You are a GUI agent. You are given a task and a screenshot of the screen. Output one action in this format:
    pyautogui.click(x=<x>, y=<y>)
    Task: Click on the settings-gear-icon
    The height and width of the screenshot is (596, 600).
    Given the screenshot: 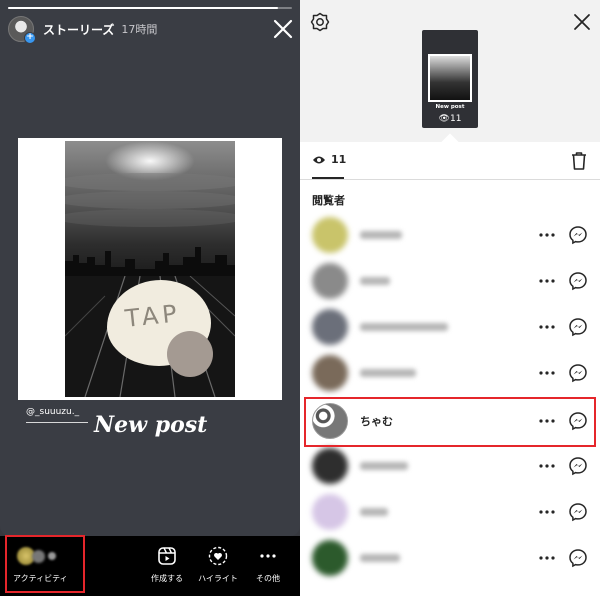 What is the action you would take?
    pyautogui.click(x=320, y=22)
    